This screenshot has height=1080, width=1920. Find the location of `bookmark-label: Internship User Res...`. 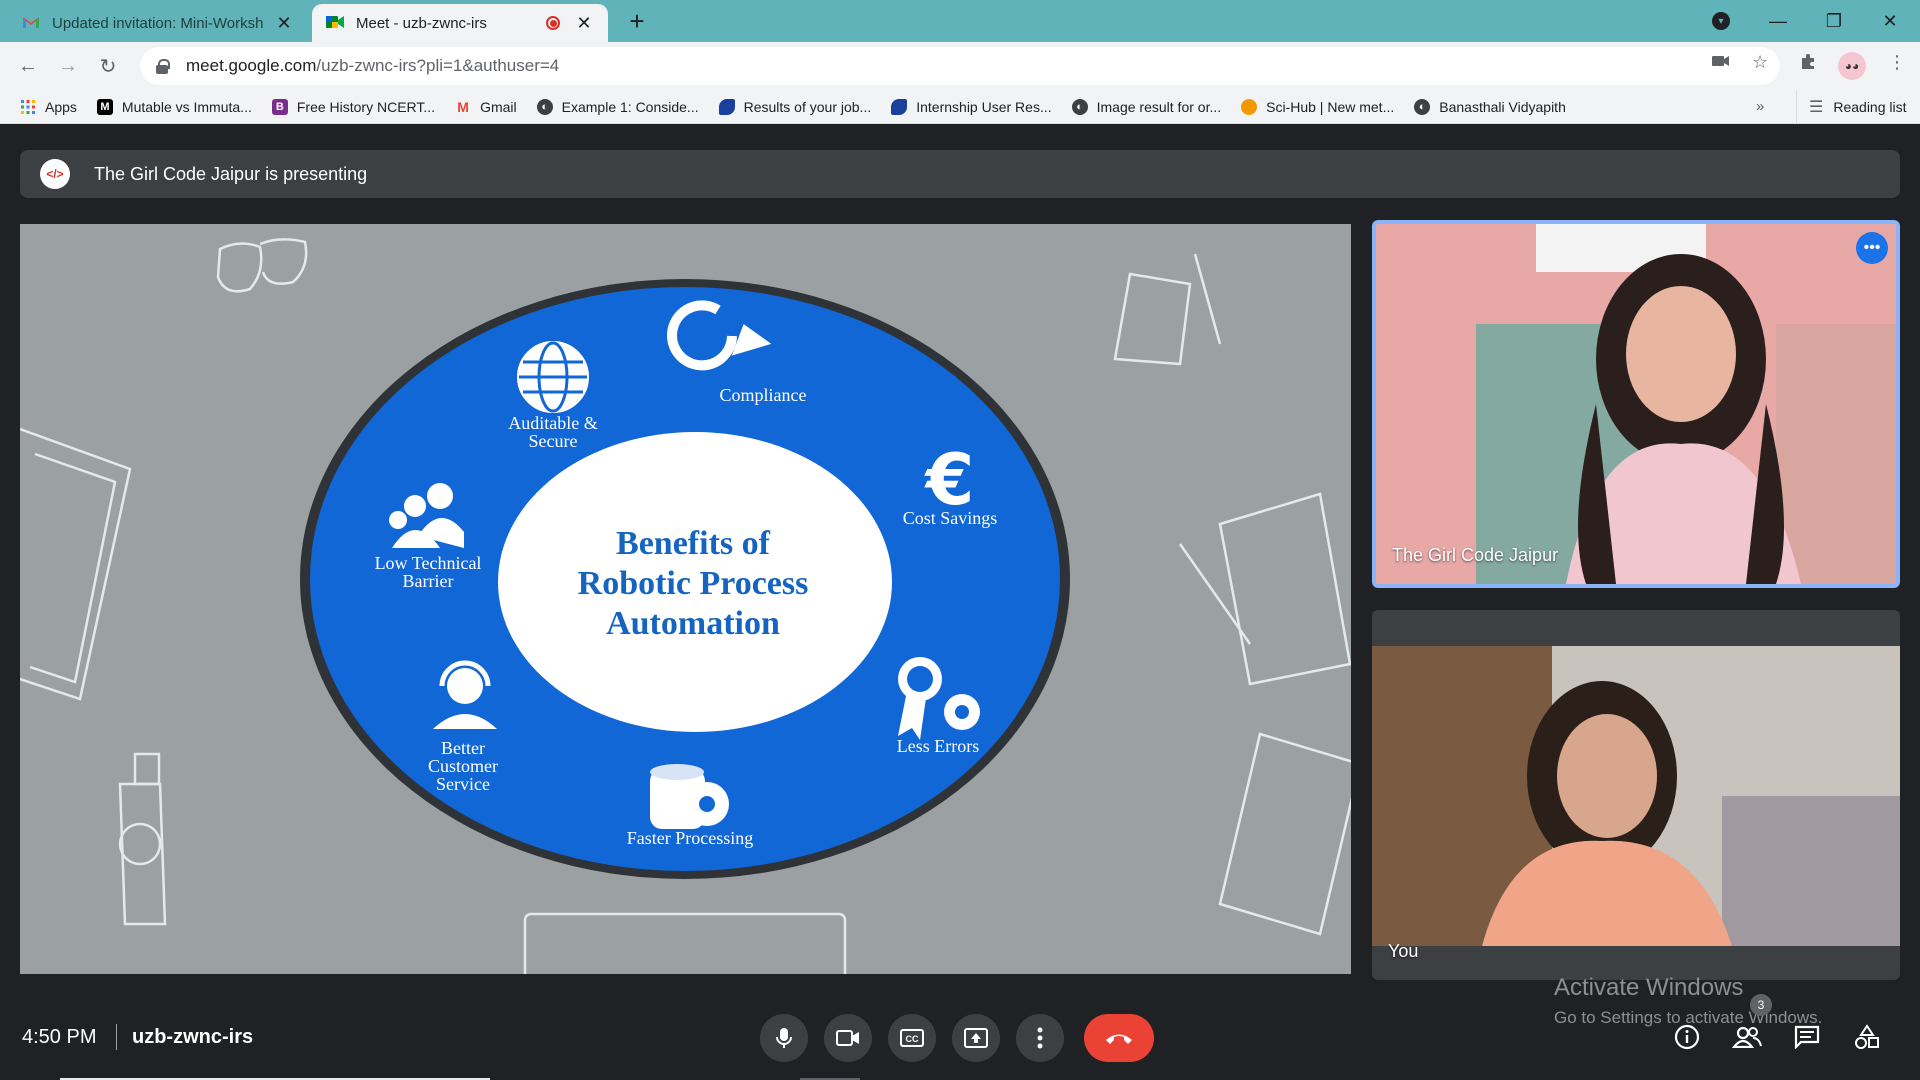

bookmark-label: Internship User Res... is located at coordinates (984, 106).